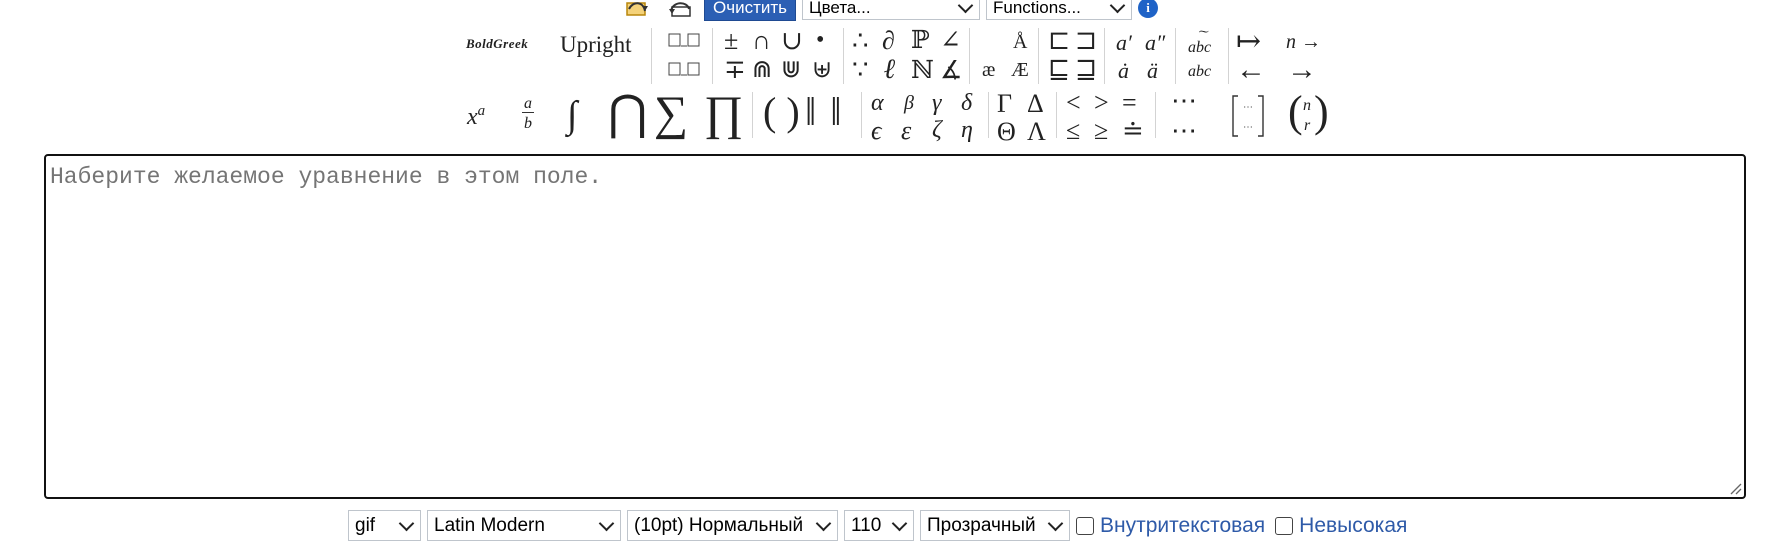 This screenshot has height=560, width=1784. Describe the element at coordinates (1086, 70) in the screenshot. I see `sqsupseteq-button: ⊒` at that location.